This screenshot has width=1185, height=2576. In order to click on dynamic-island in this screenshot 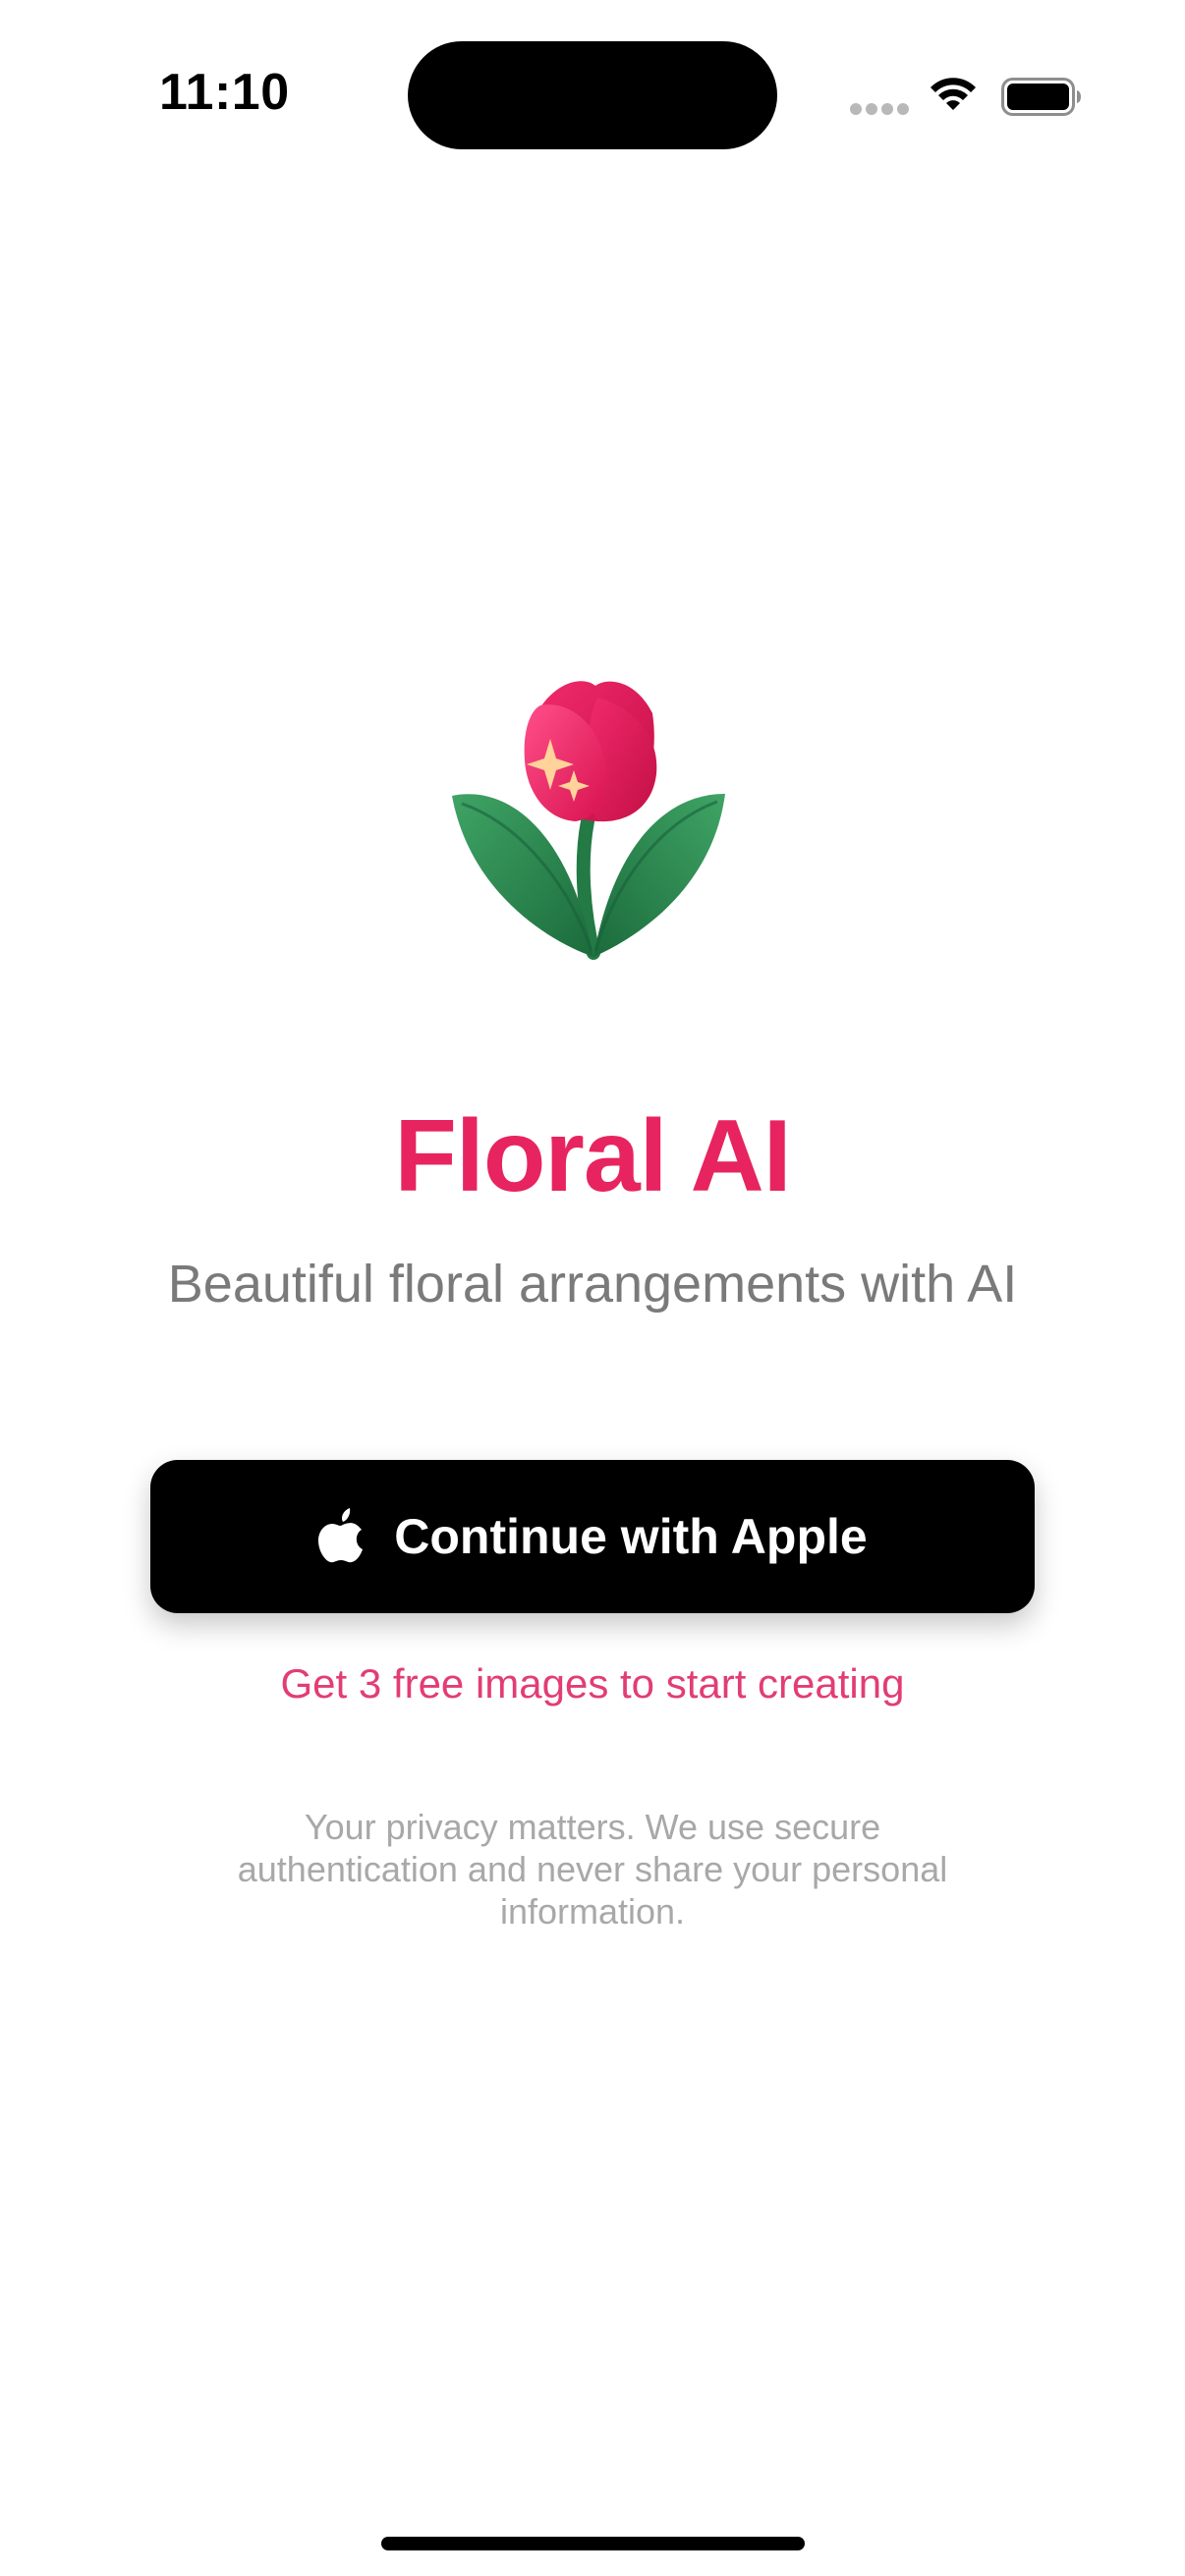, I will do `click(592, 95)`.